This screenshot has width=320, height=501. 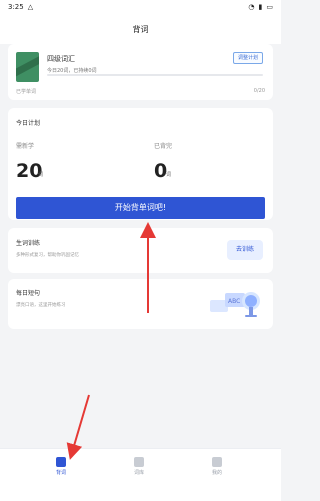 I want to click on tab-profile: 我的, so click(x=217, y=466).